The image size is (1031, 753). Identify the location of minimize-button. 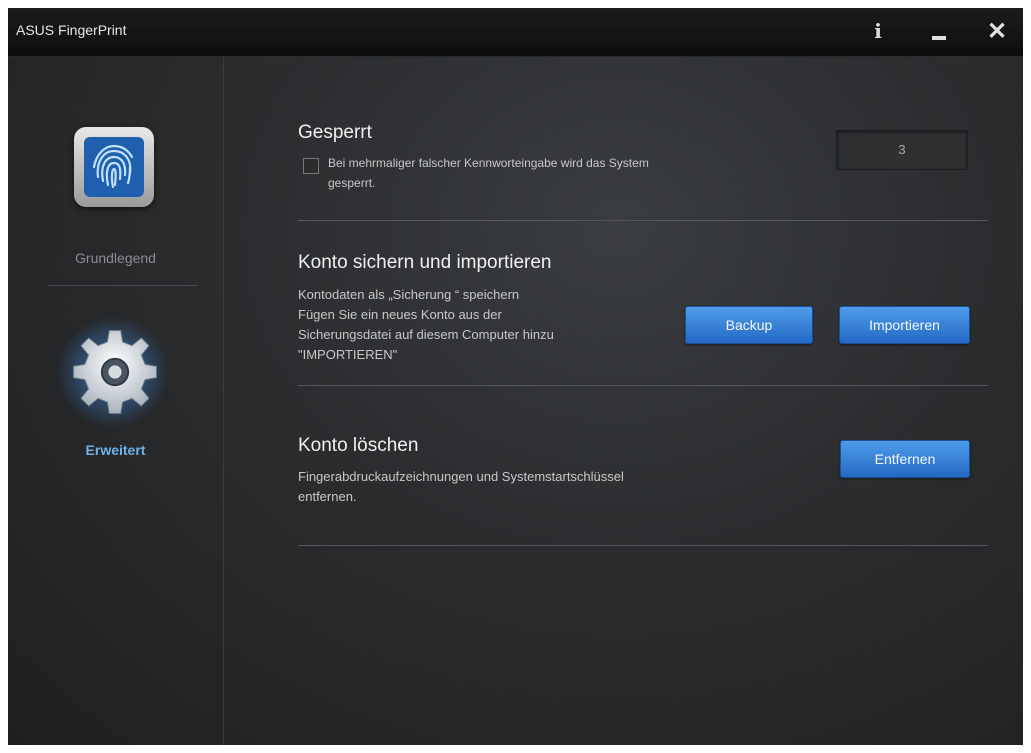
(939, 31).